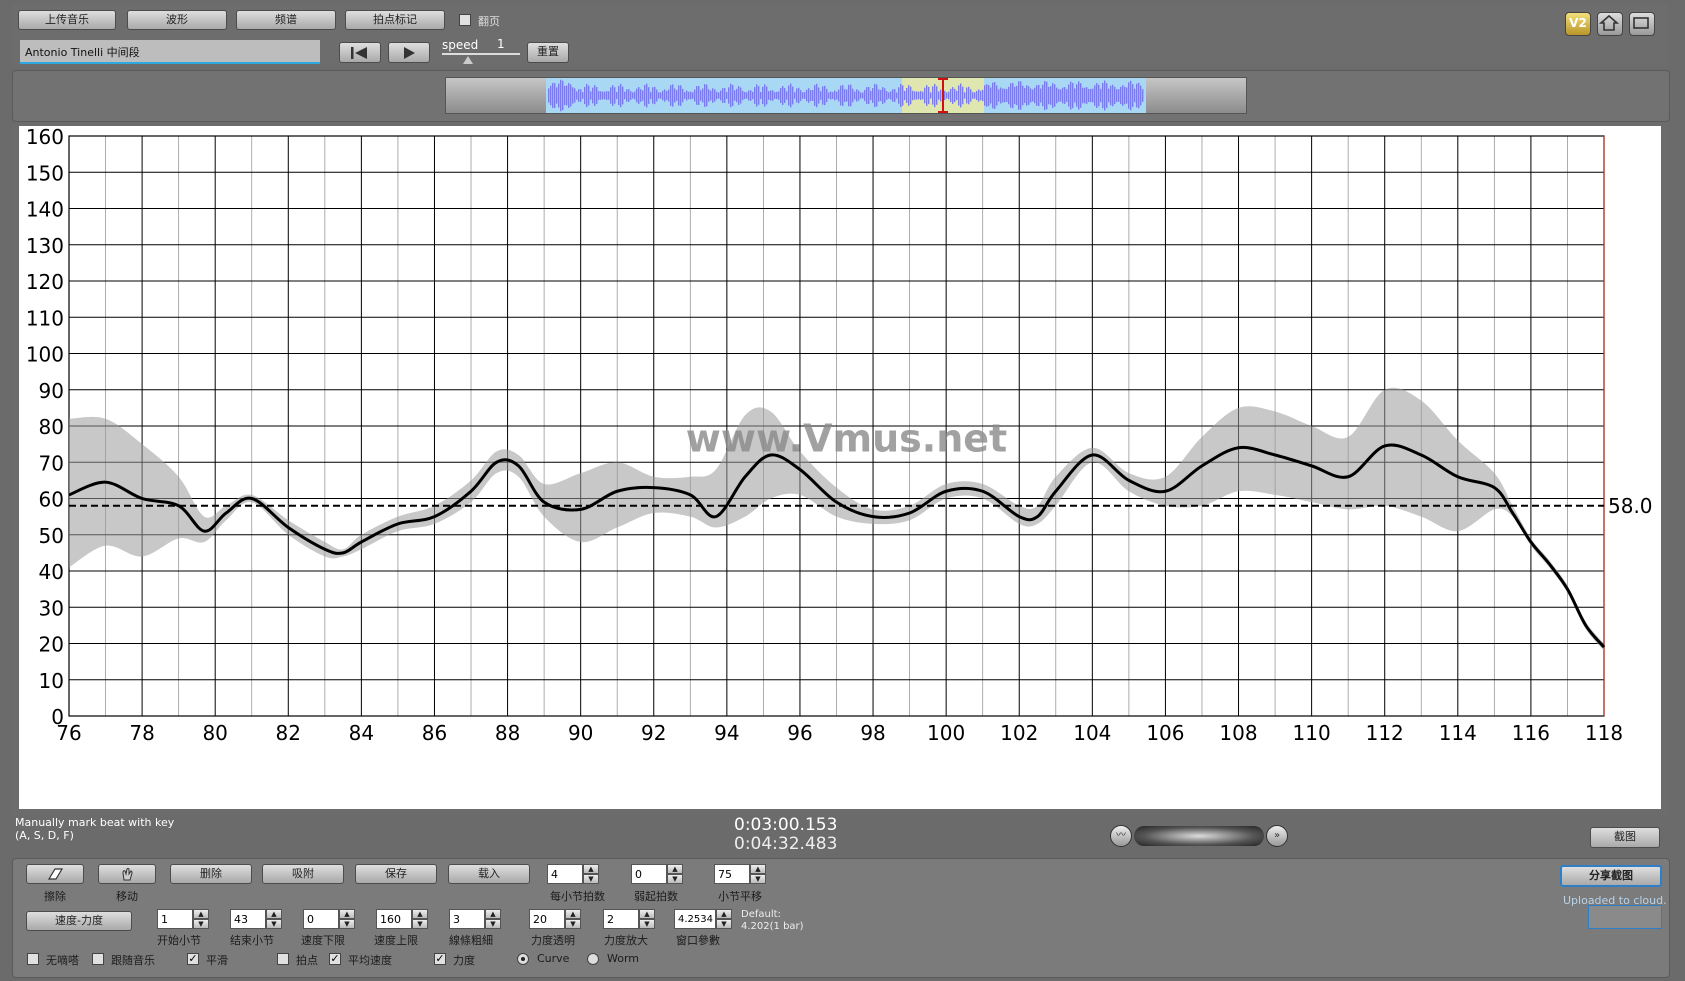 Image resolution: width=1685 pixels, height=981 pixels. I want to click on save-button: 保存, so click(396, 874).